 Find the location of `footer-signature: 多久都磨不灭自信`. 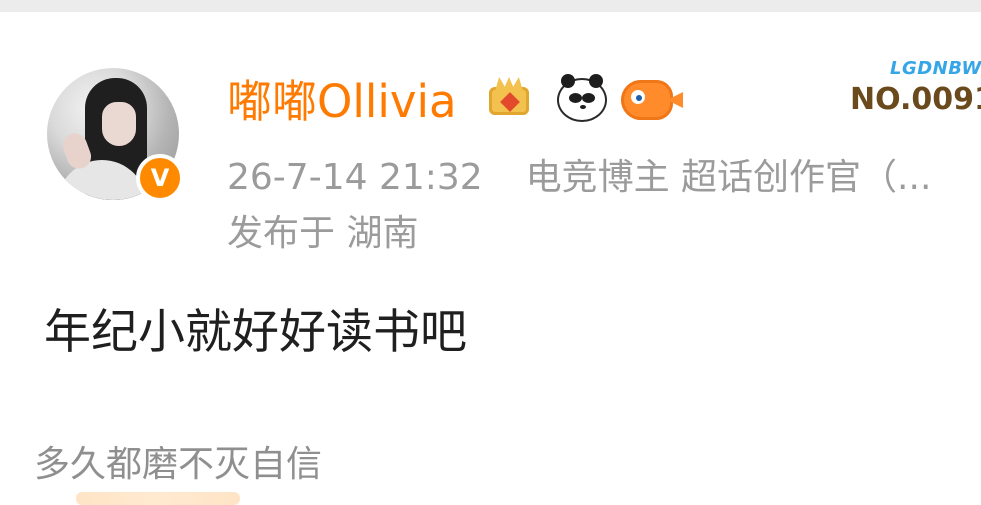

footer-signature: 多久都磨不灭自信 is located at coordinates (178, 464).